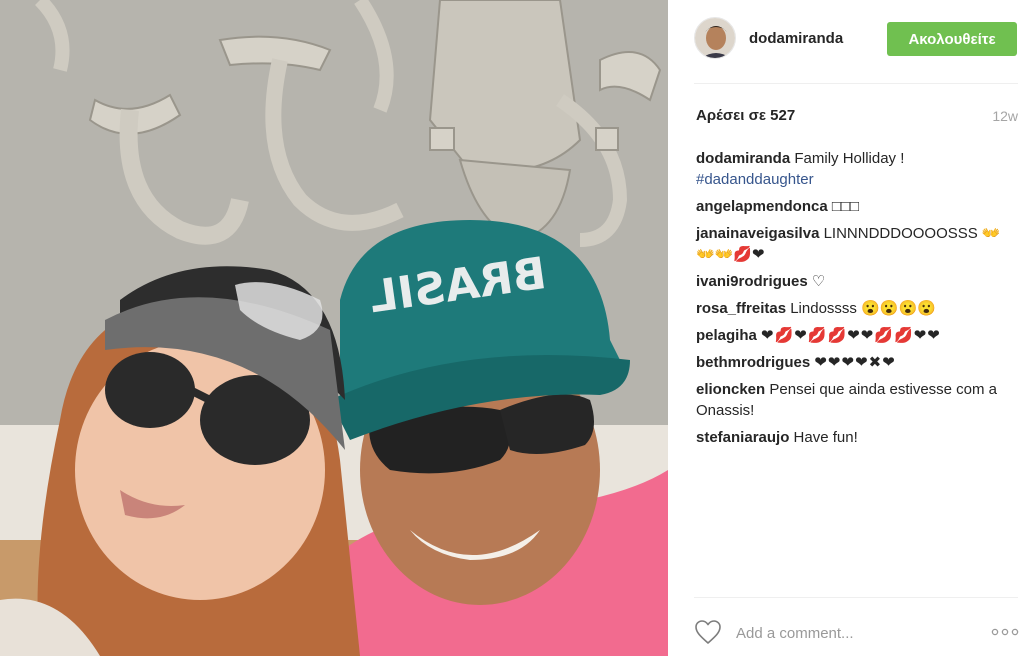 The width and height of the screenshot is (1024, 656). What do you see at coordinates (1005, 632) in the screenshot?
I see `more-options-icon` at bounding box center [1005, 632].